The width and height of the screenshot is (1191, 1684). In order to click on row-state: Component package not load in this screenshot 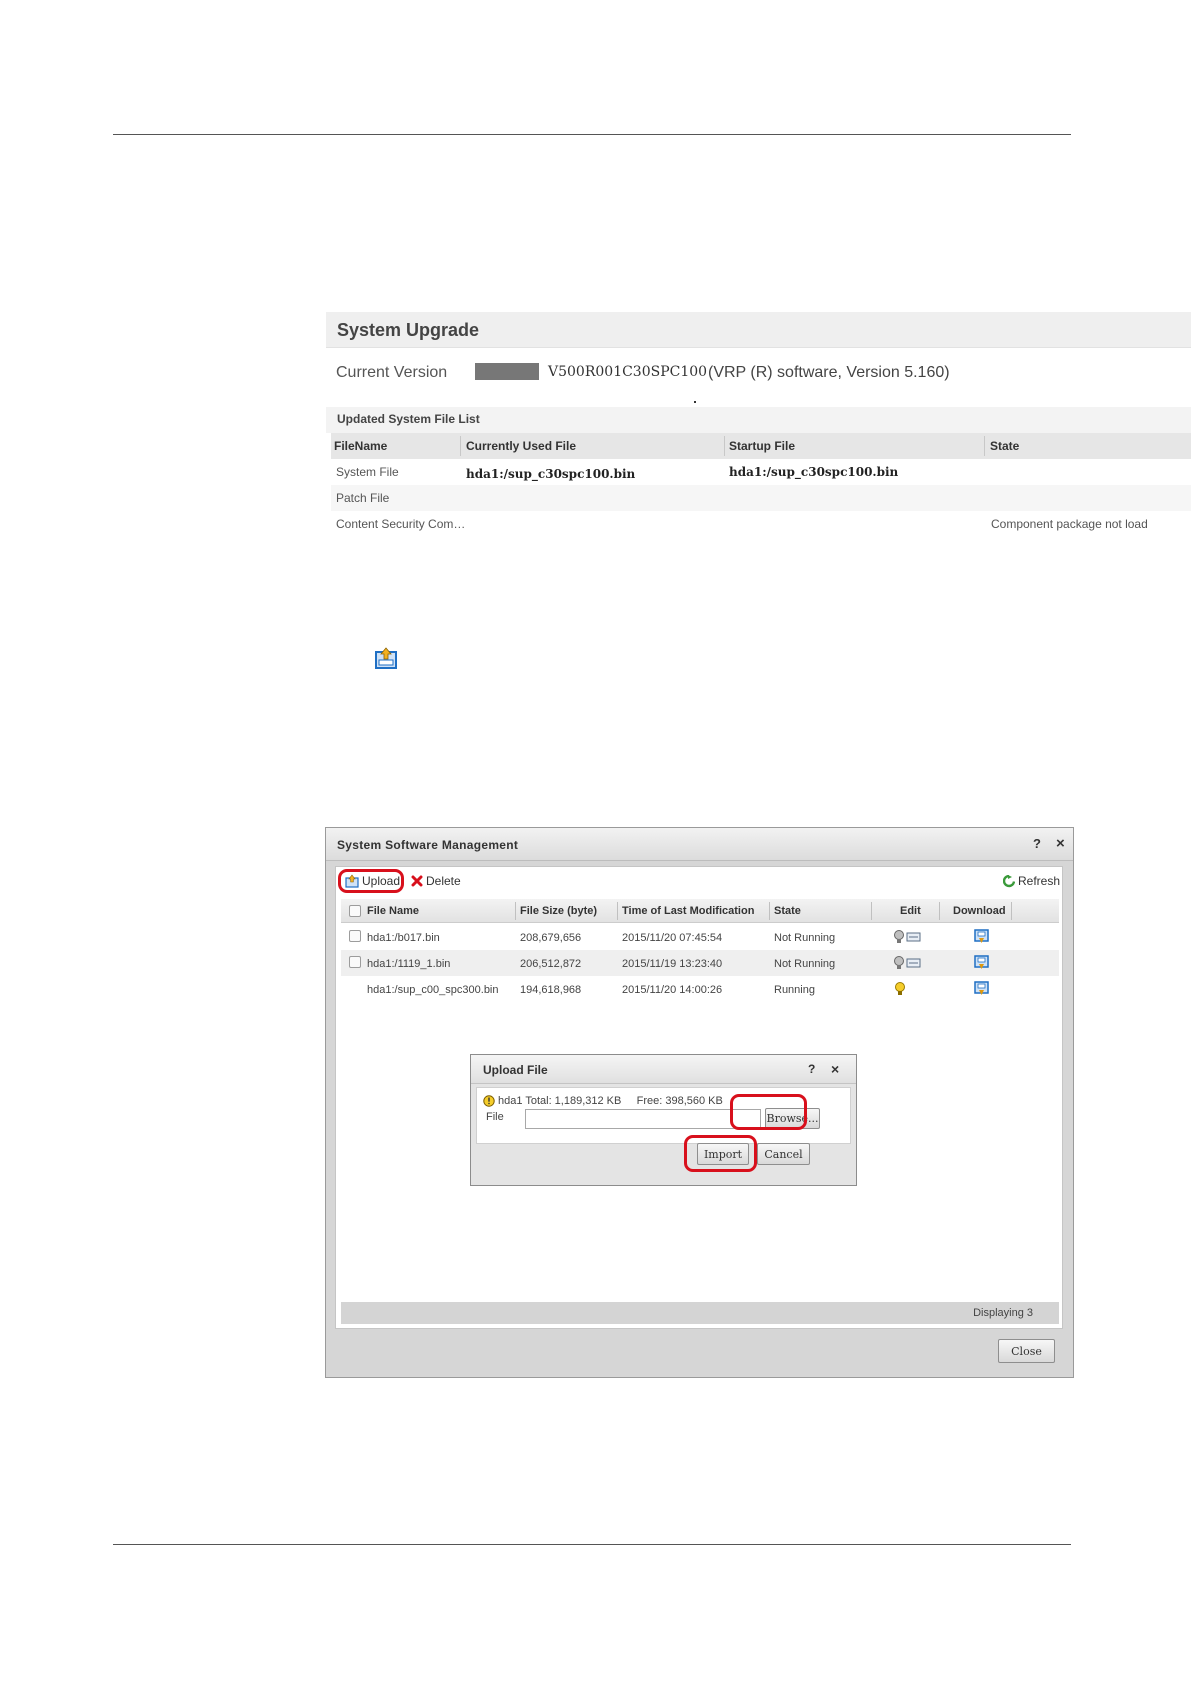, I will do `click(1069, 524)`.